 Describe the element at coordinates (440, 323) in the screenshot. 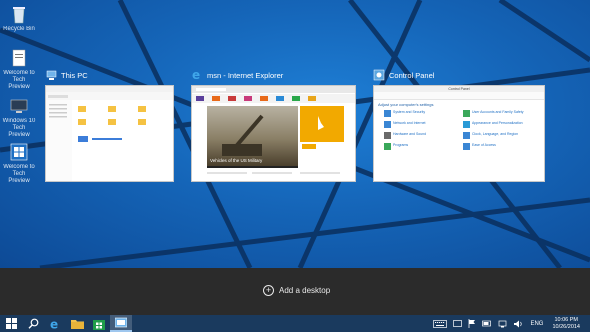

I see `keyboard-icon` at that location.